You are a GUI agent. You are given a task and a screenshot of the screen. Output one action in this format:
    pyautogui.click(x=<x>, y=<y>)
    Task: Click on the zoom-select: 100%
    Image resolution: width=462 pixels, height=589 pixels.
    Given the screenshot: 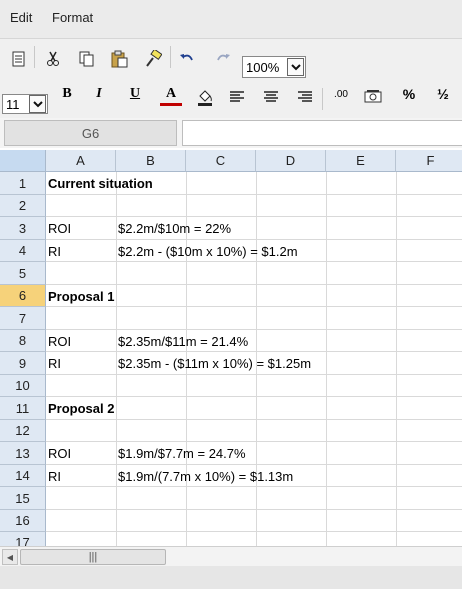 What is the action you would take?
    pyautogui.click(x=274, y=67)
    